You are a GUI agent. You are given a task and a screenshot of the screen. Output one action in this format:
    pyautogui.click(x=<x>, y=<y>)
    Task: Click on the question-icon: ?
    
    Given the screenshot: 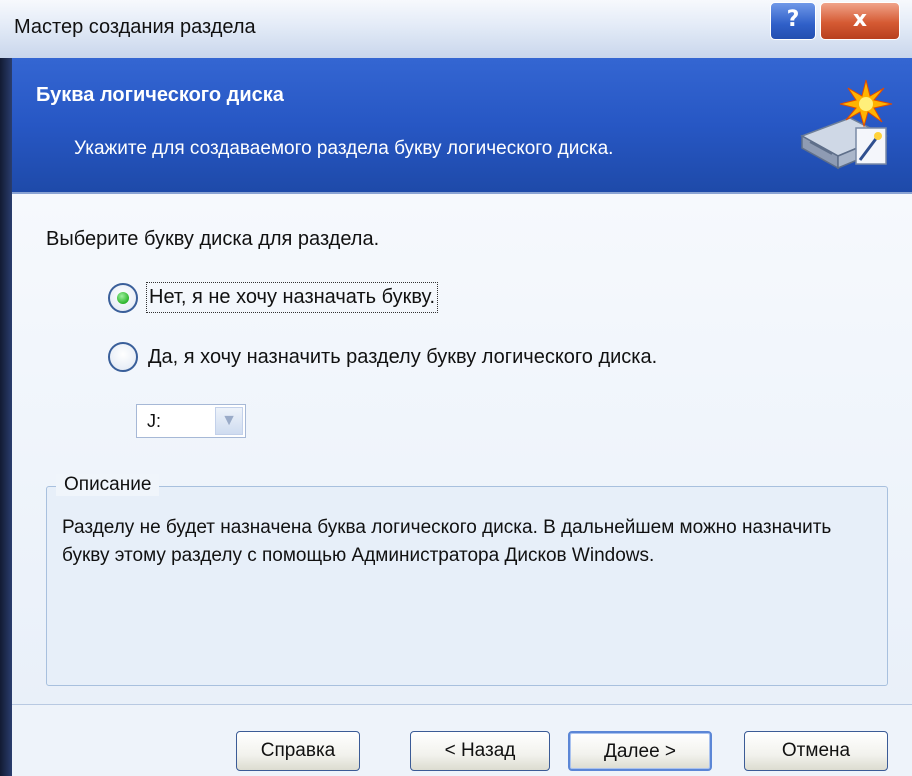 What is the action you would take?
    pyautogui.click(x=793, y=19)
    